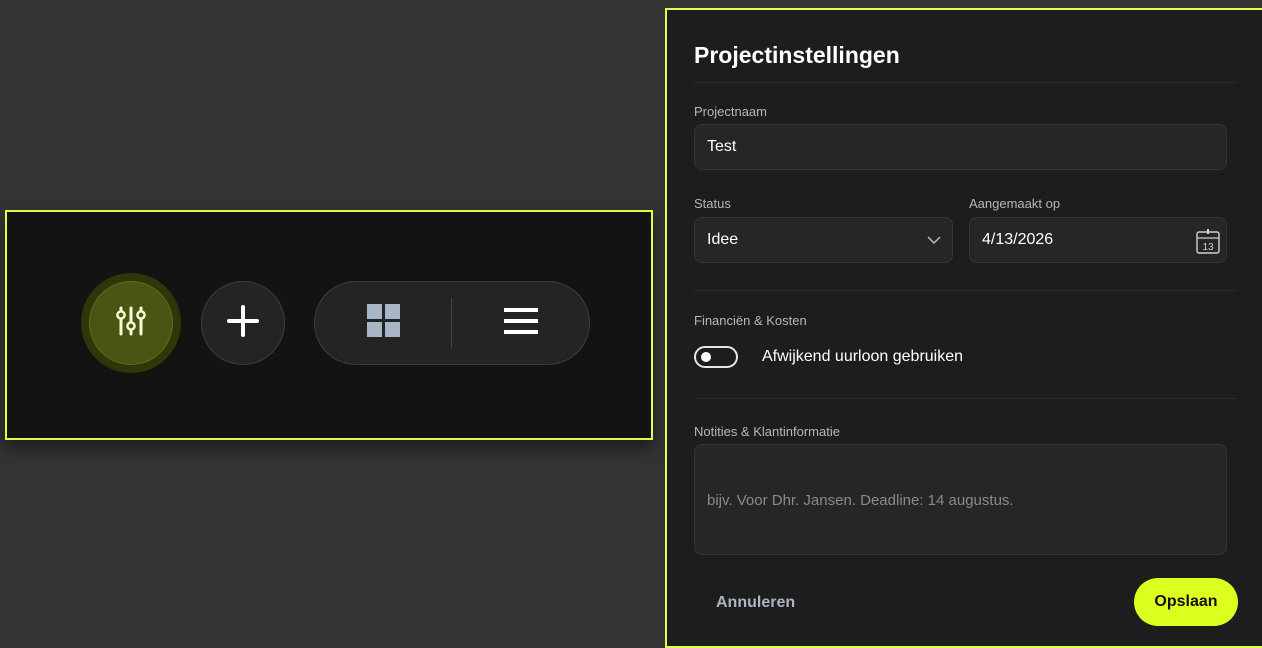 This screenshot has width=1262, height=648. I want to click on add-button, so click(243, 323).